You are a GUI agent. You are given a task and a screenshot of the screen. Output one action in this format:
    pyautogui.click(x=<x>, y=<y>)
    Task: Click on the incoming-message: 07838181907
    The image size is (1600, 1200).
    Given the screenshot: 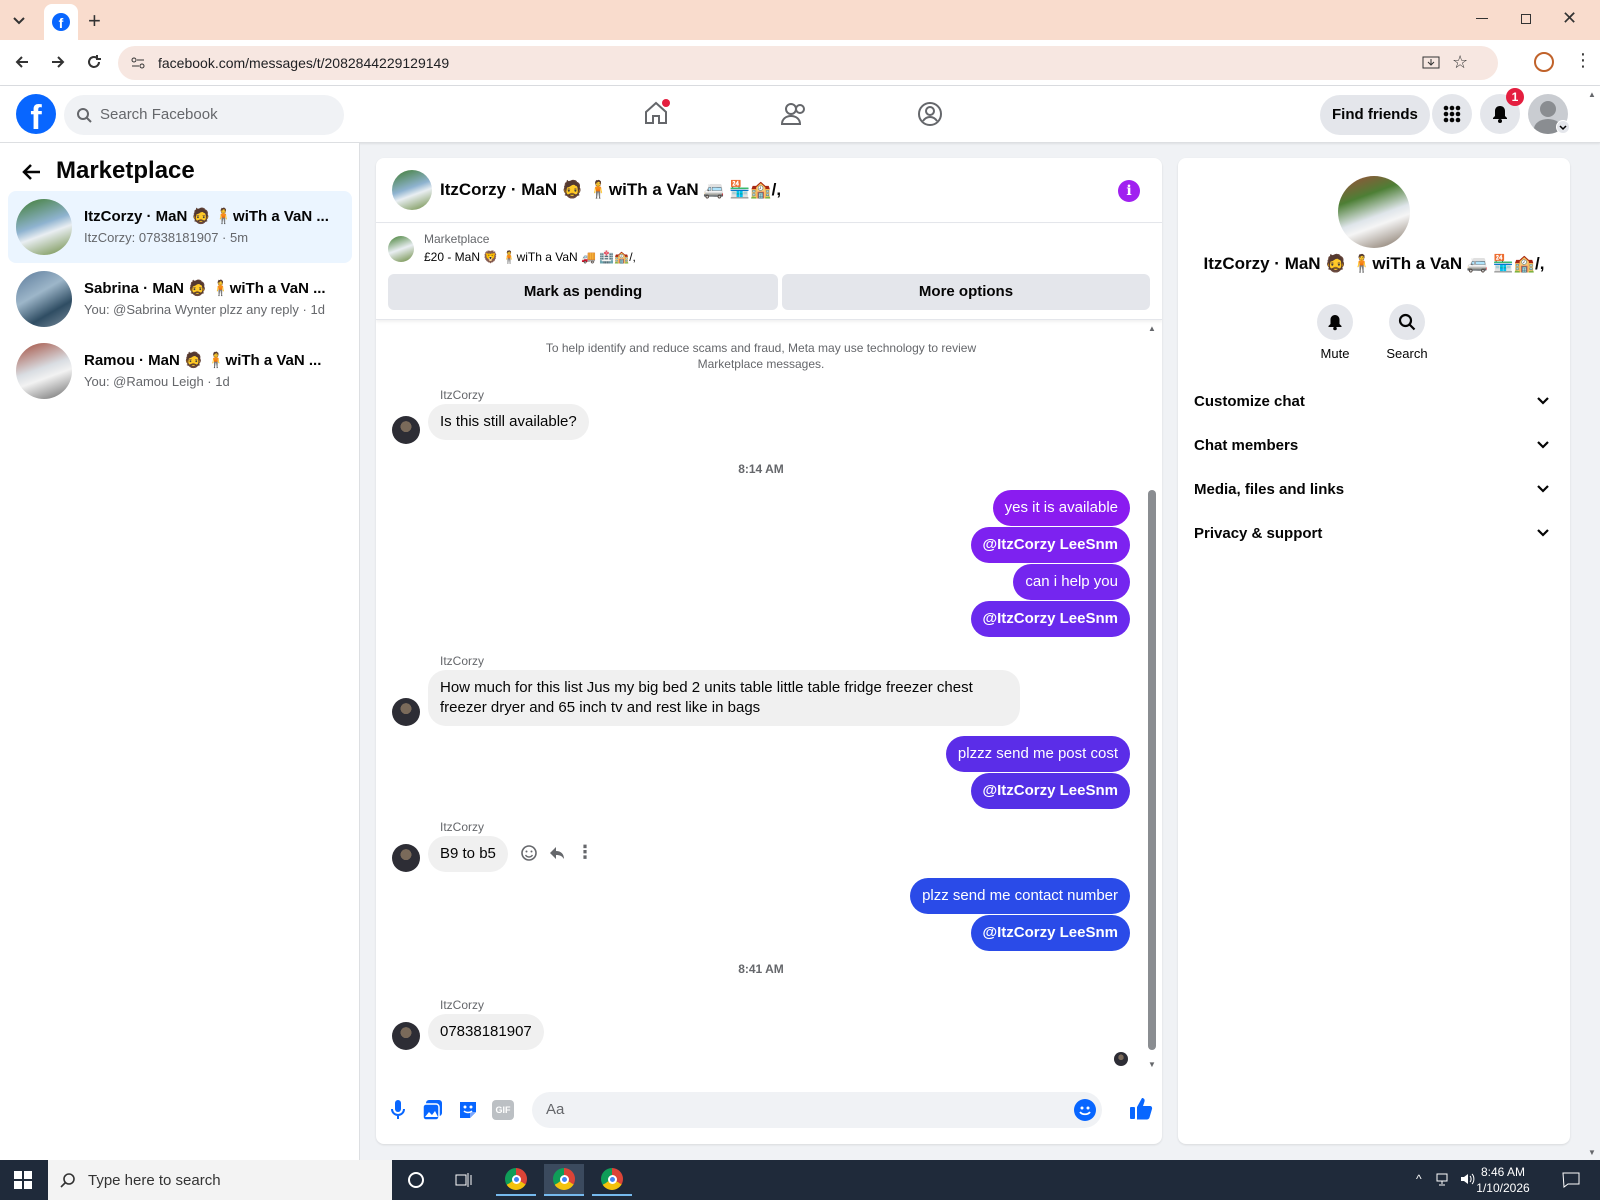 What is the action you would take?
    pyautogui.click(x=486, y=1032)
    